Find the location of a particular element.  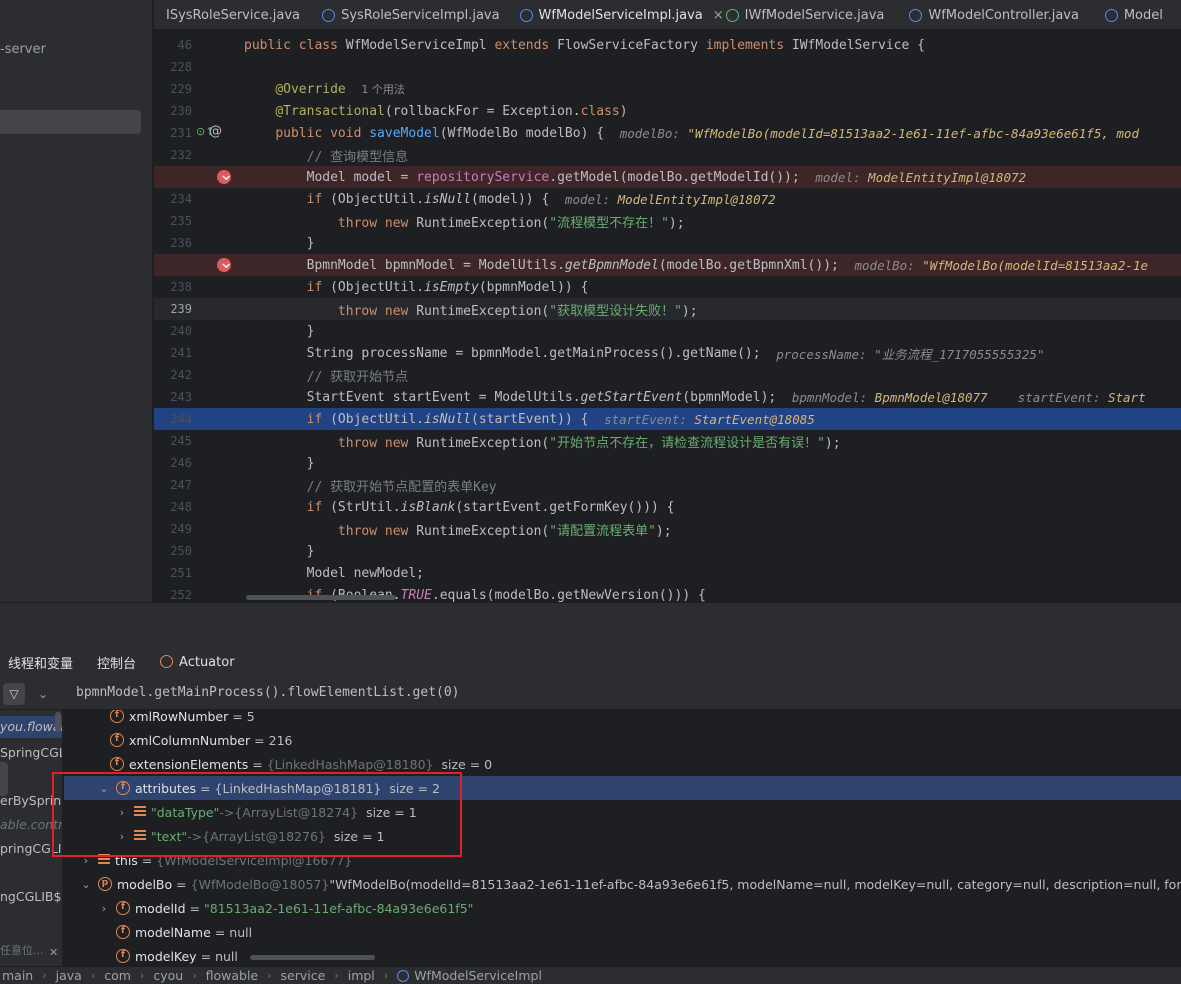

breadcrumb-item: WfModelServiceImpl is located at coordinates (469, 975).